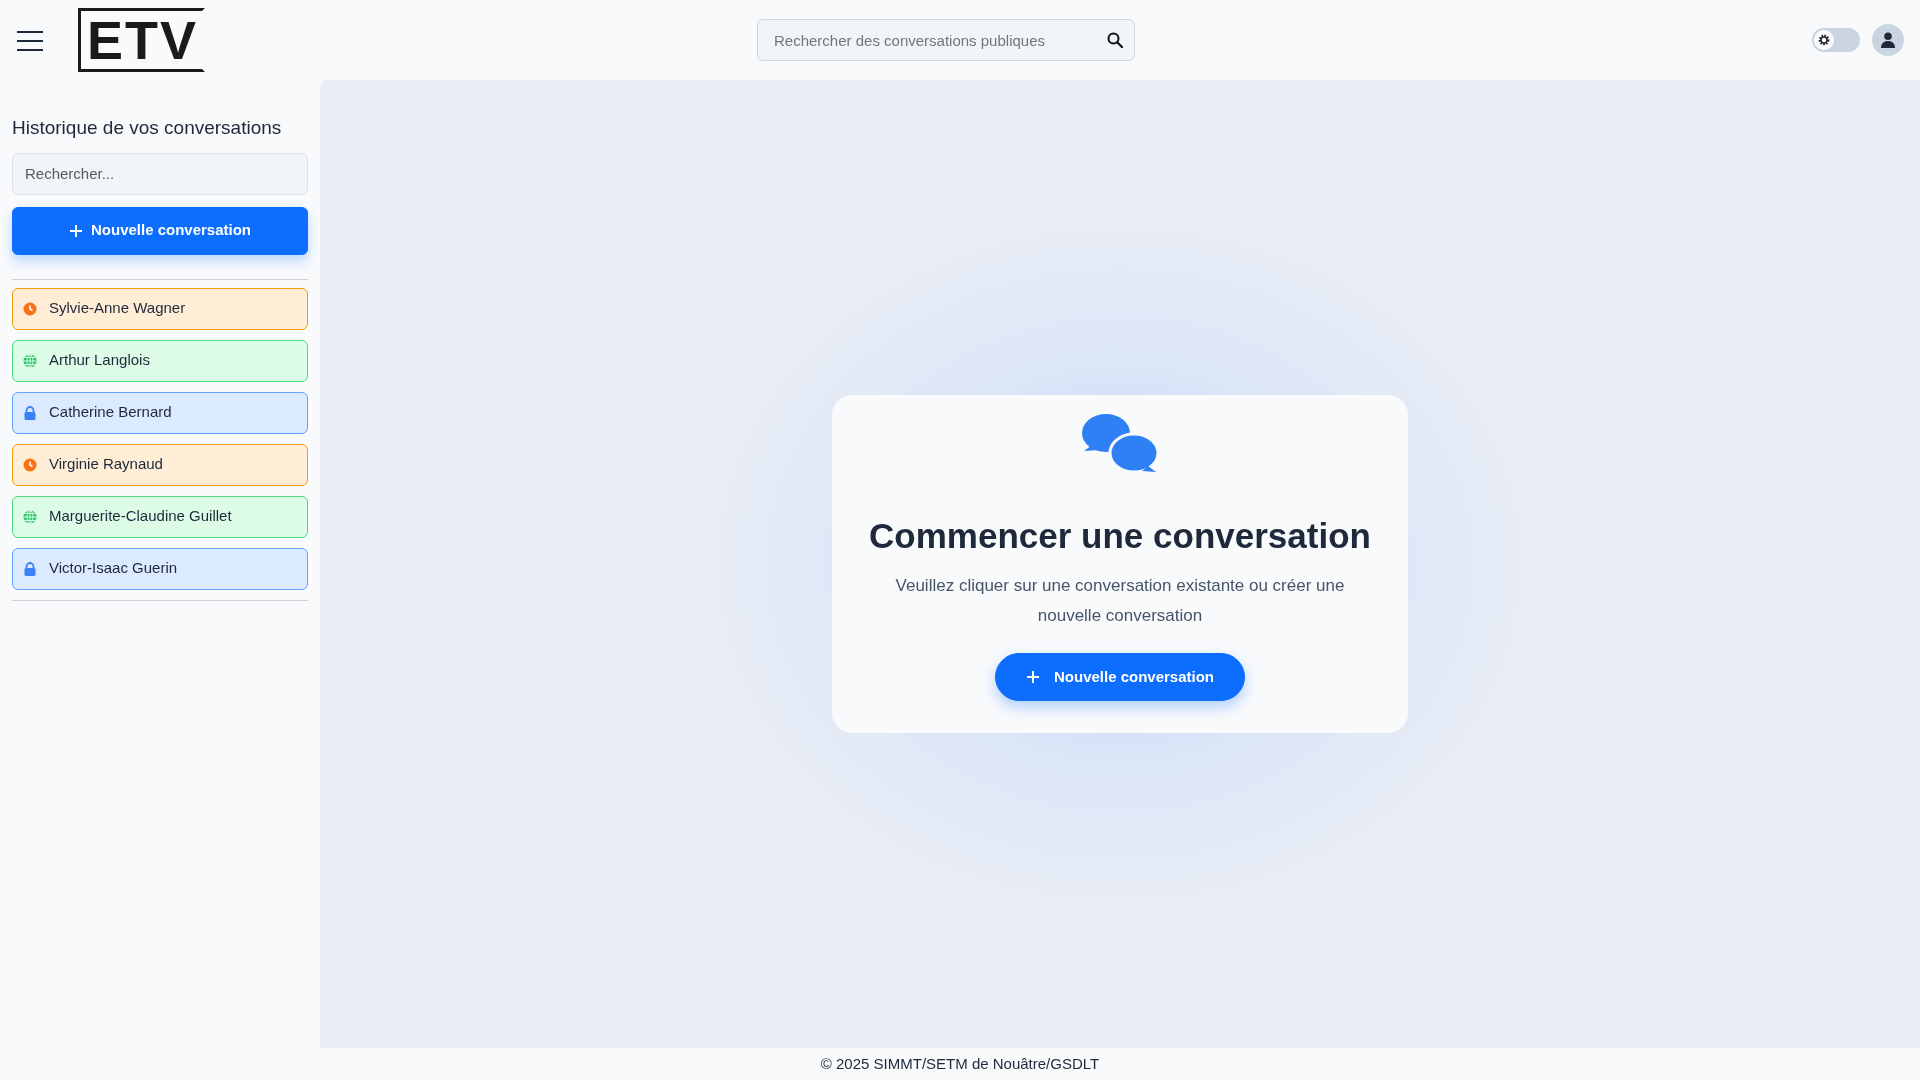  What do you see at coordinates (946, 40) in the screenshot?
I see `search-field: Rechercher des conversations publiques` at bounding box center [946, 40].